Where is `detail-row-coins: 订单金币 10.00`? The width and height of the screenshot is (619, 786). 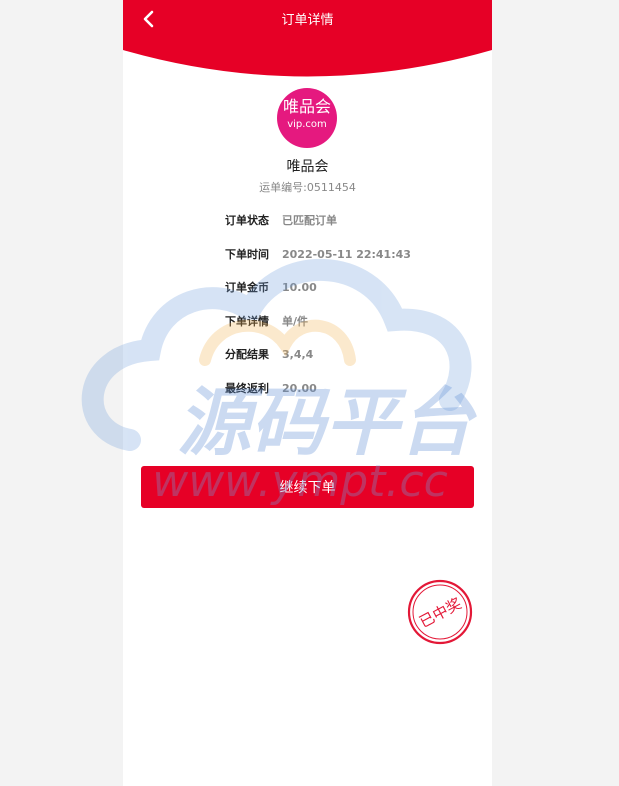 detail-row-coins: 订单金币 10.00 is located at coordinates (307, 288).